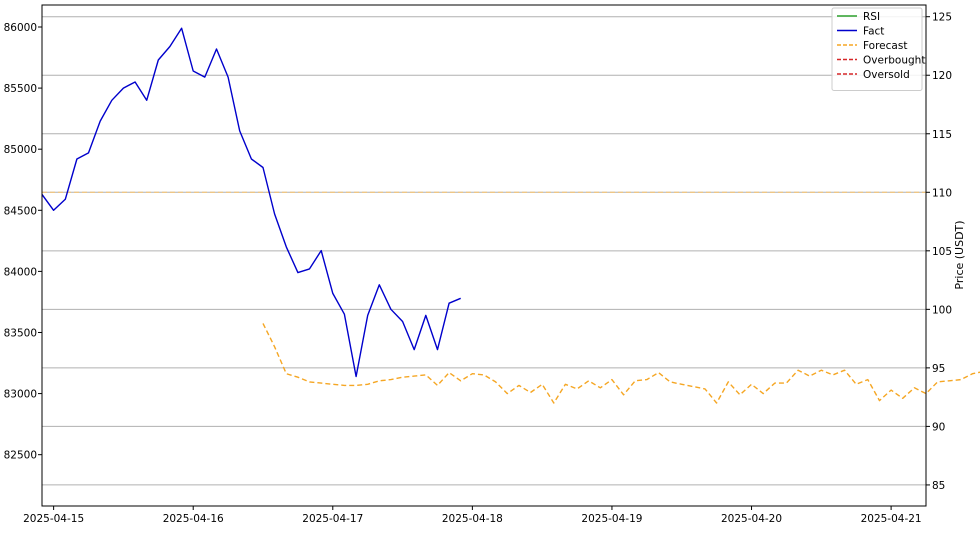 This screenshot has width=980, height=545. What do you see at coordinates (938, 369) in the screenshot?
I see `right-axis-tick-label: 95` at bounding box center [938, 369].